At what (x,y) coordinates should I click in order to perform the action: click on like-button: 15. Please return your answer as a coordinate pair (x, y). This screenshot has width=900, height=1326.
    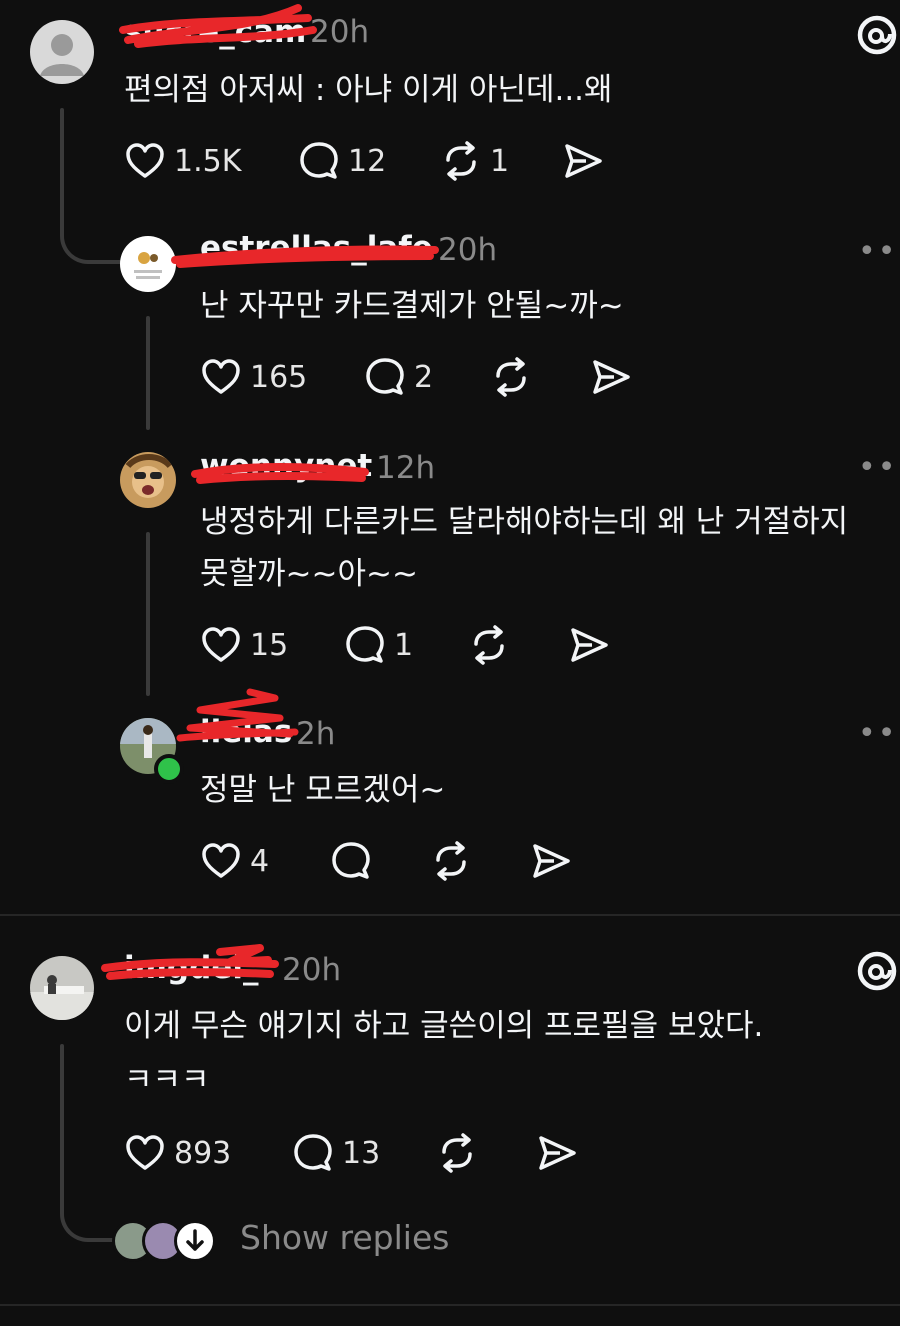
    Looking at the image, I should click on (244, 645).